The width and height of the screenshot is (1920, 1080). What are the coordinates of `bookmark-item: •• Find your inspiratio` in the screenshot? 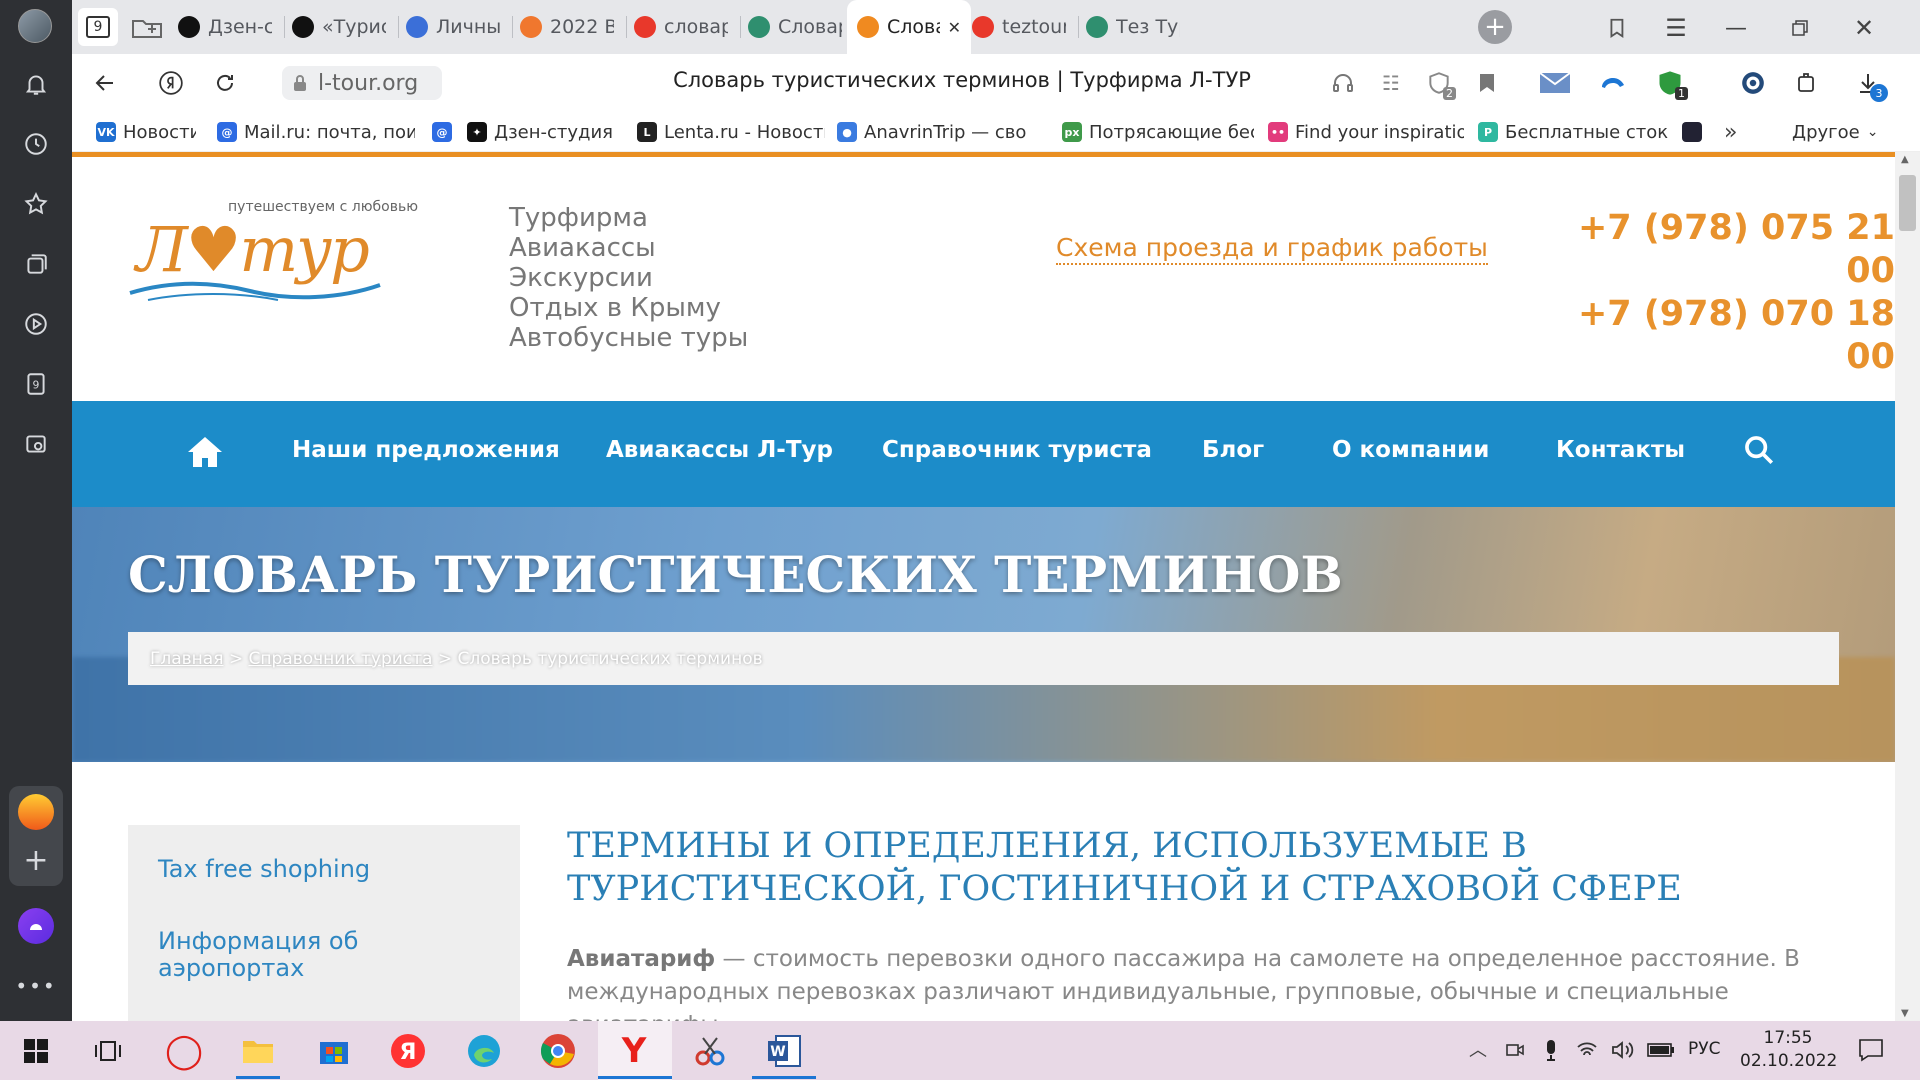 It's located at (1366, 132).